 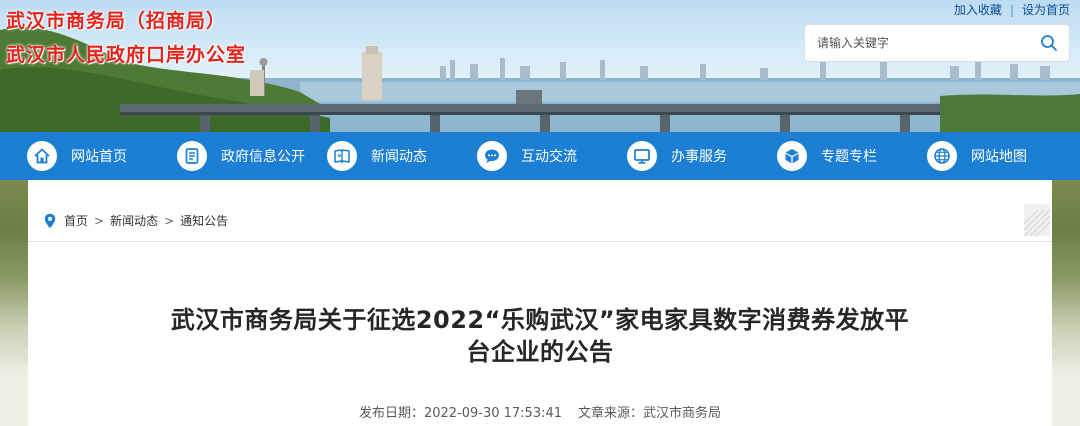 I want to click on search-button, so click(x=1049, y=43).